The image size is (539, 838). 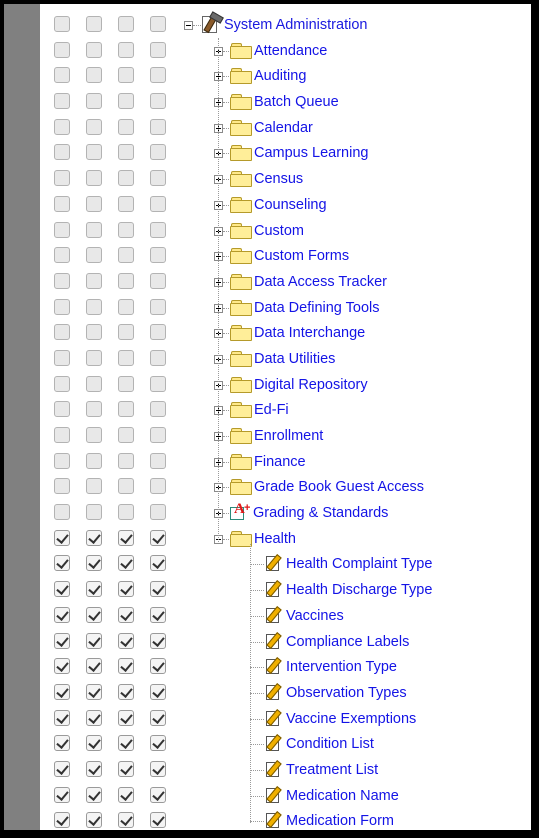 What do you see at coordinates (278, 179) in the screenshot?
I see `tree-item-label: Census` at bounding box center [278, 179].